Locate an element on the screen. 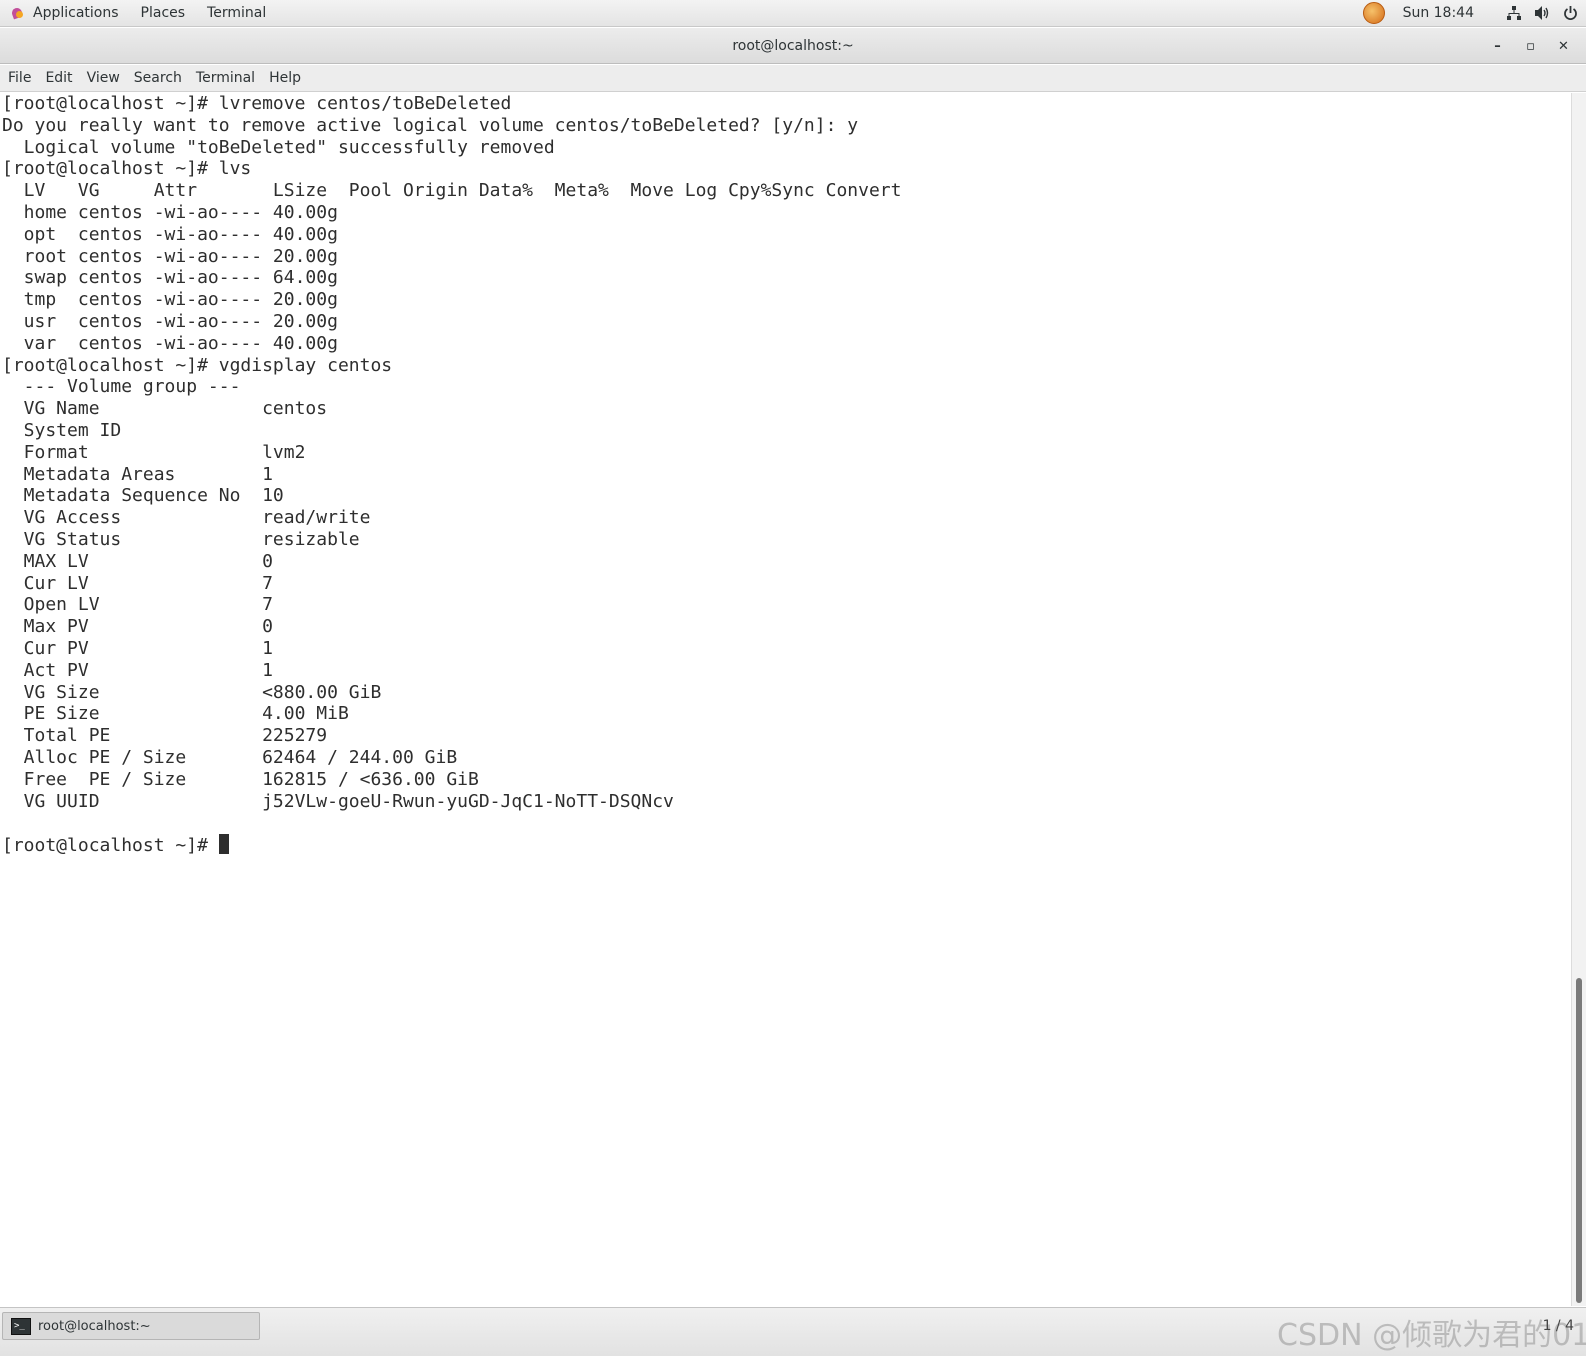 This screenshot has width=1586, height=1356. terminal-line: Alloc PE / Size 62464 / 244.00 GiB is located at coordinates (230, 757).